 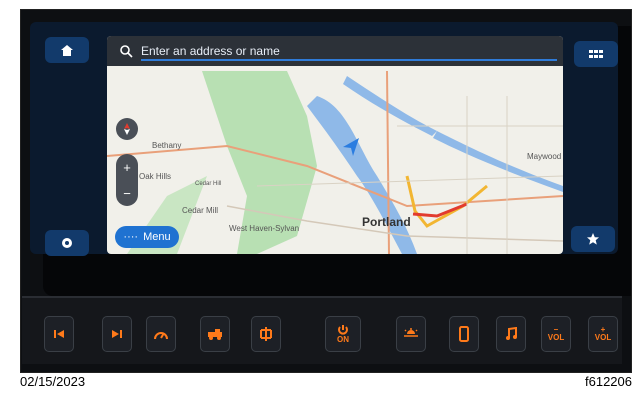 I want to click on zoom-in-icon: +, so click(x=127, y=167).